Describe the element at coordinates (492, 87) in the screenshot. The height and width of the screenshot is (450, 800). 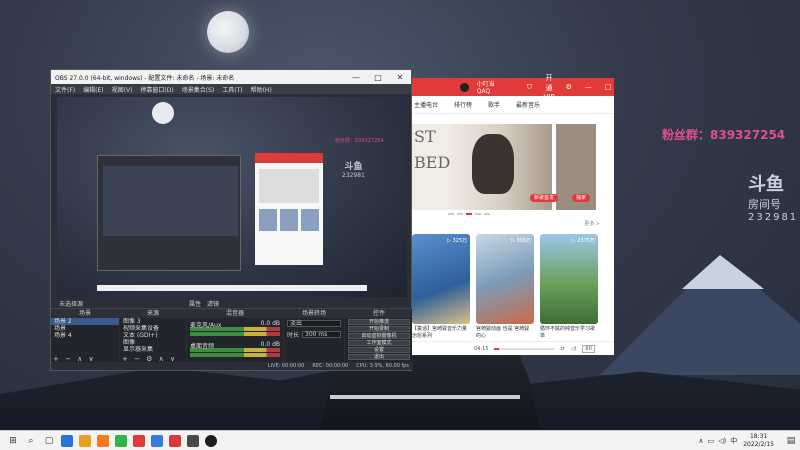
I see `username: 小叮当QAQ` at that location.